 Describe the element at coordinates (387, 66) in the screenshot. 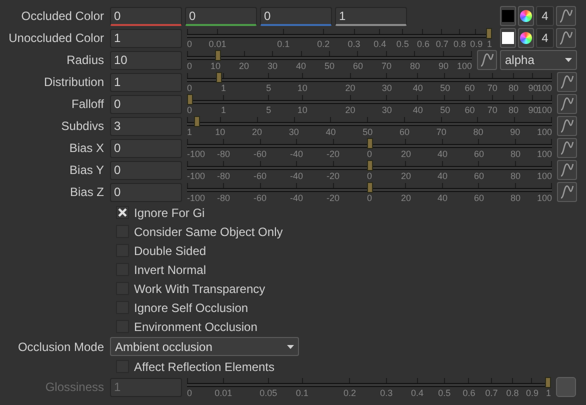

I see `tick-label: 70` at that location.